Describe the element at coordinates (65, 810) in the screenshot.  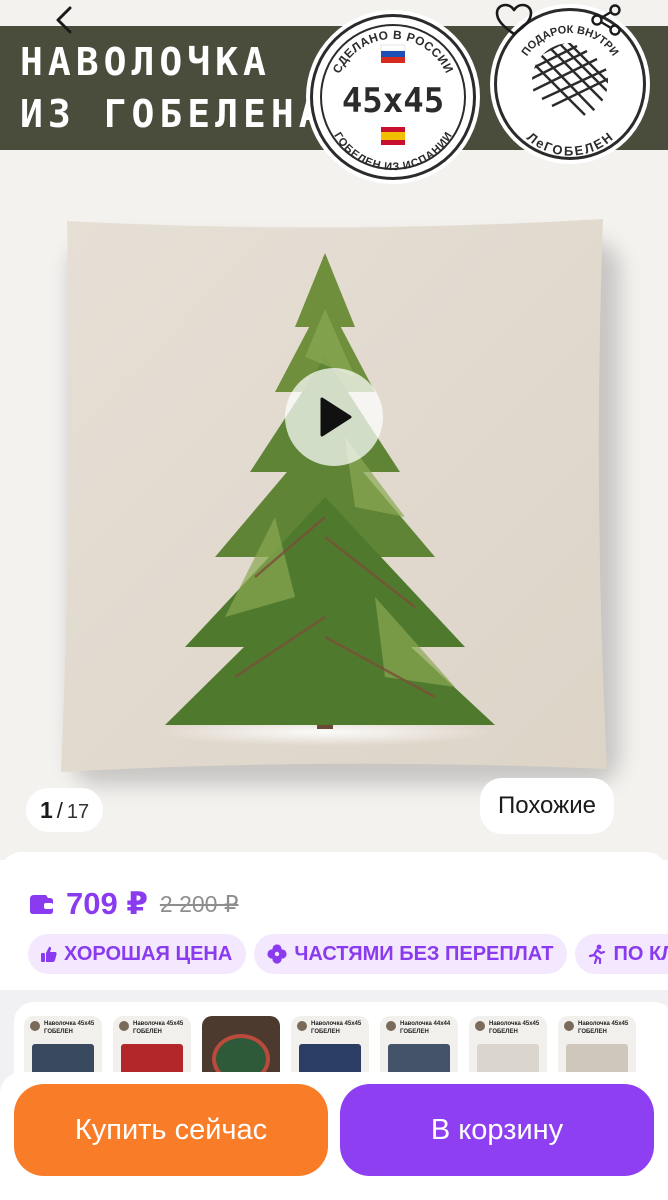
I see `gallery-counter: 1 / 17` at that location.